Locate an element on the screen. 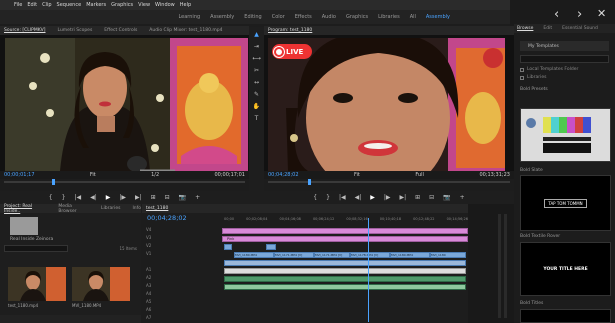  workspace-editing: Editing is located at coordinates (252, 17).